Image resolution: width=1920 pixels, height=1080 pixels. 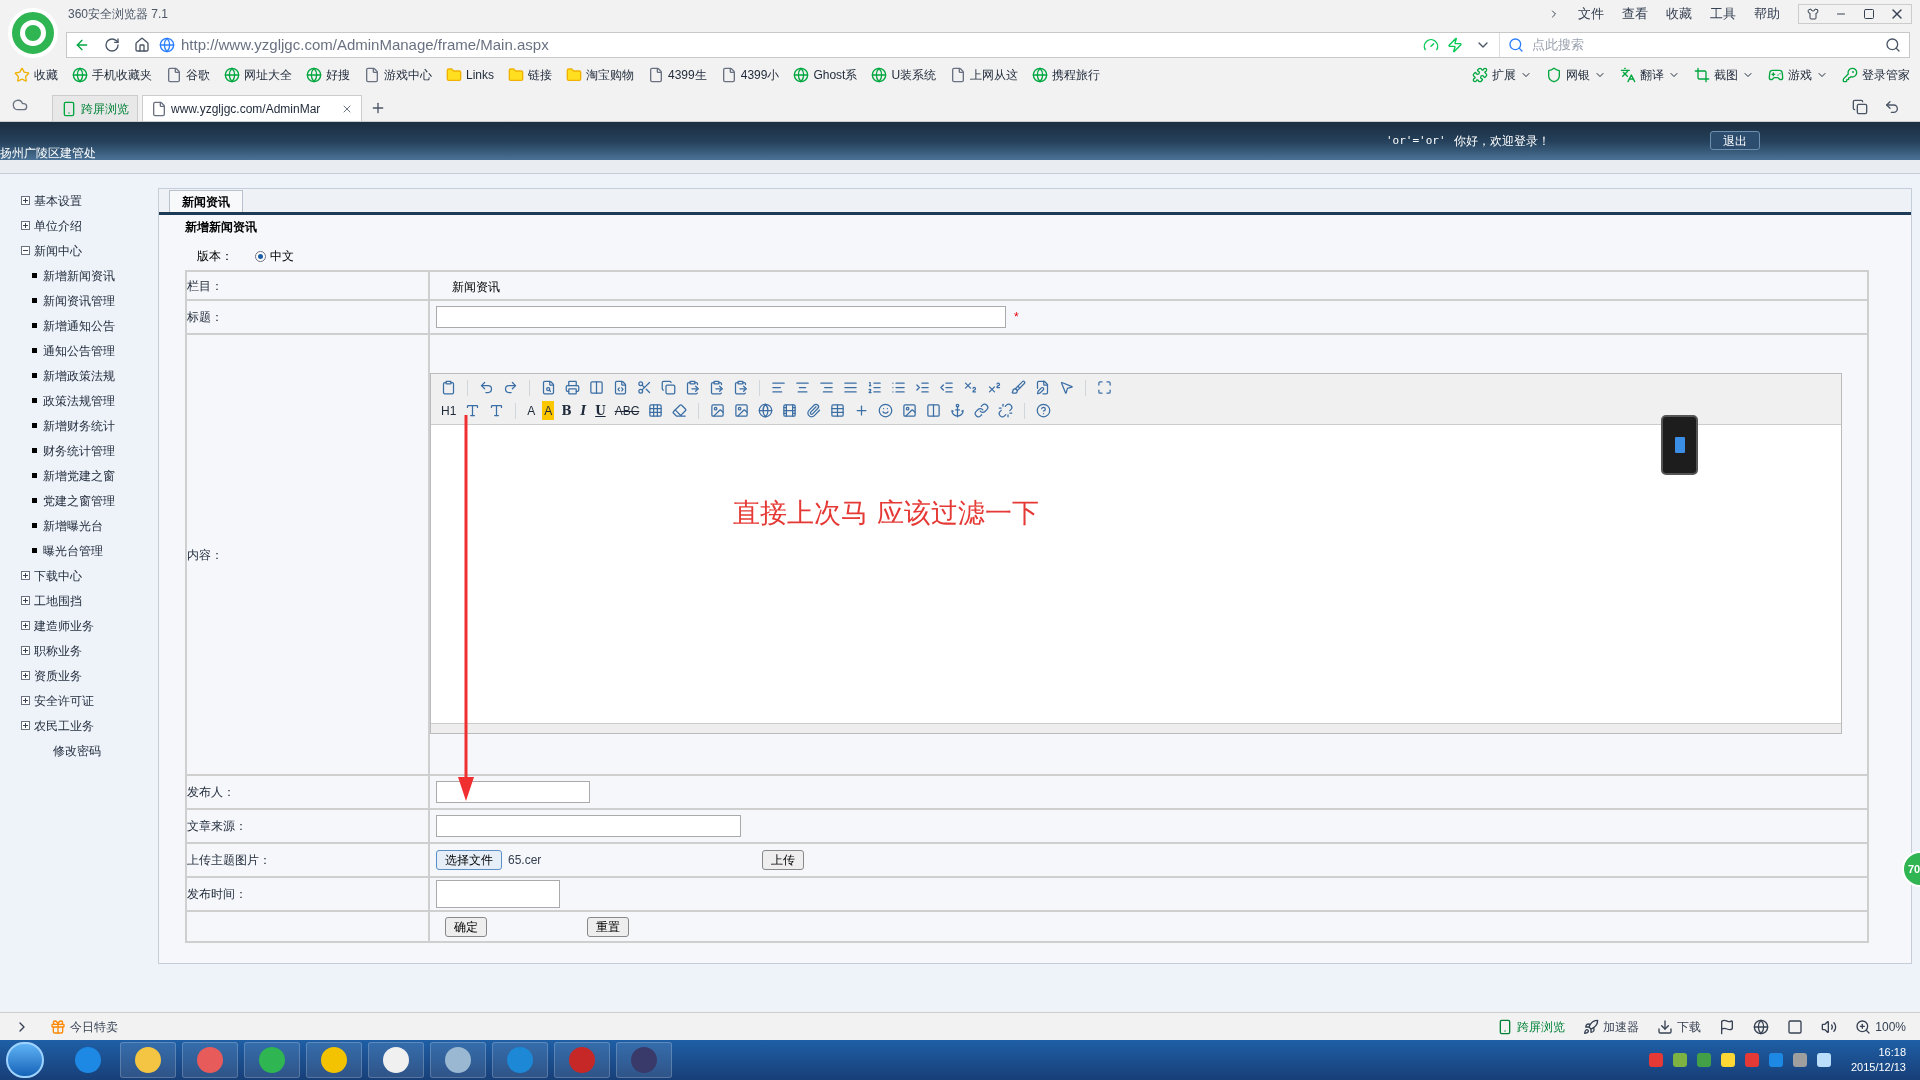 What do you see at coordinates (825, 75) in the screenshot?
I see `bookmark-item: Ghost系` at bounding box center [825, 75].